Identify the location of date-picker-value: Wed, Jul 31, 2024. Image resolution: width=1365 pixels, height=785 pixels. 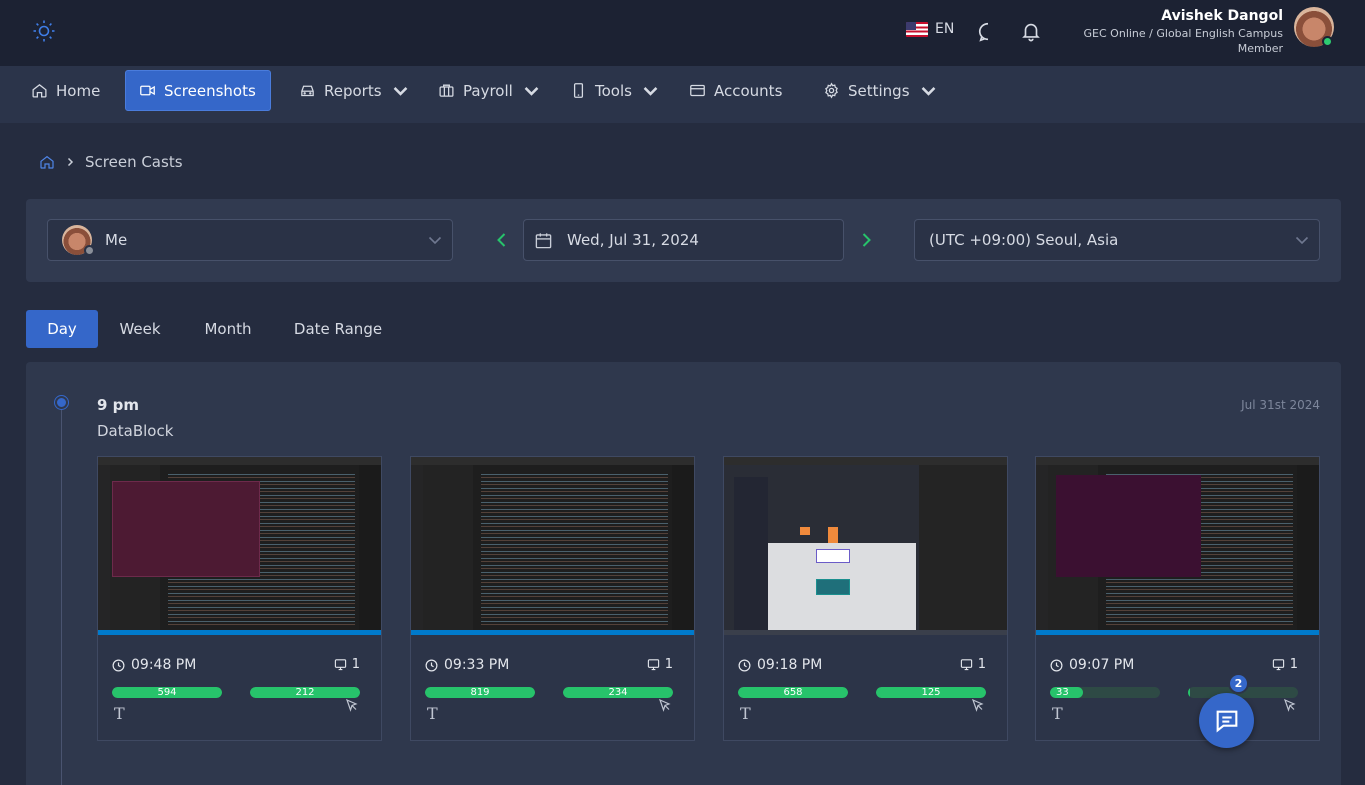
(633, 240).